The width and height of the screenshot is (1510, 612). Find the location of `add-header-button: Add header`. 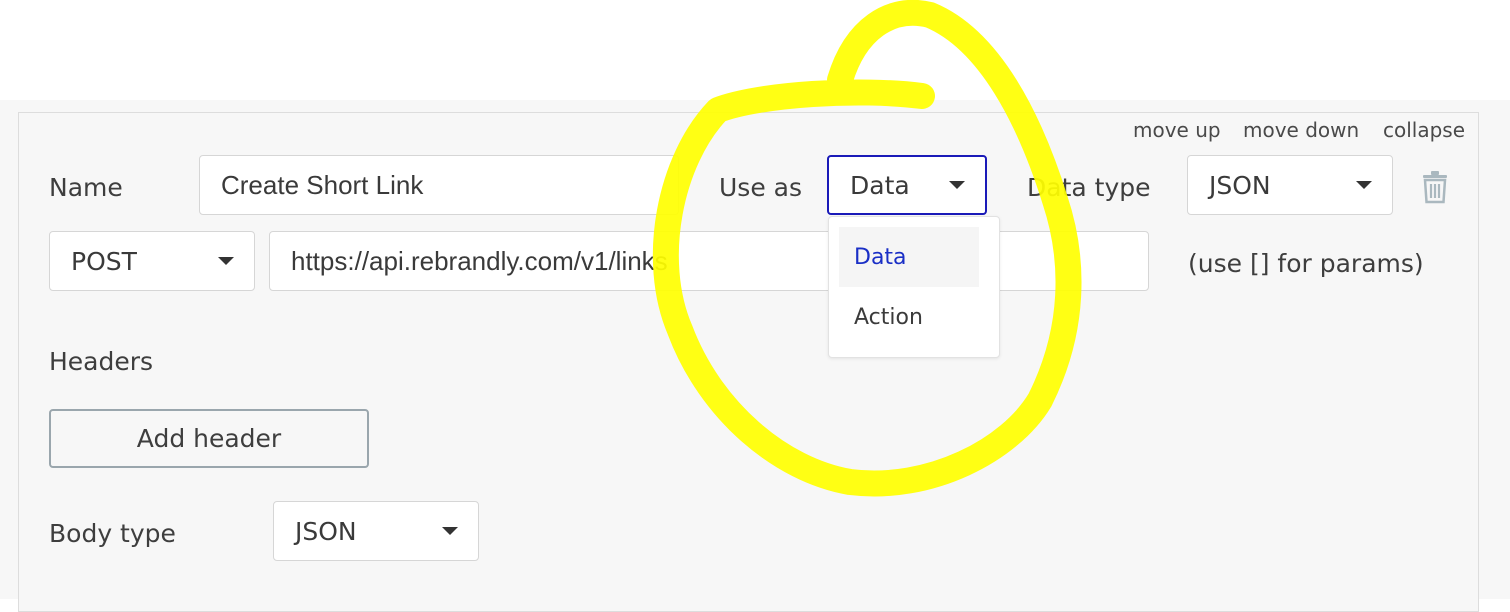

add-header-button: Add header is located at coordinates (209, 438).